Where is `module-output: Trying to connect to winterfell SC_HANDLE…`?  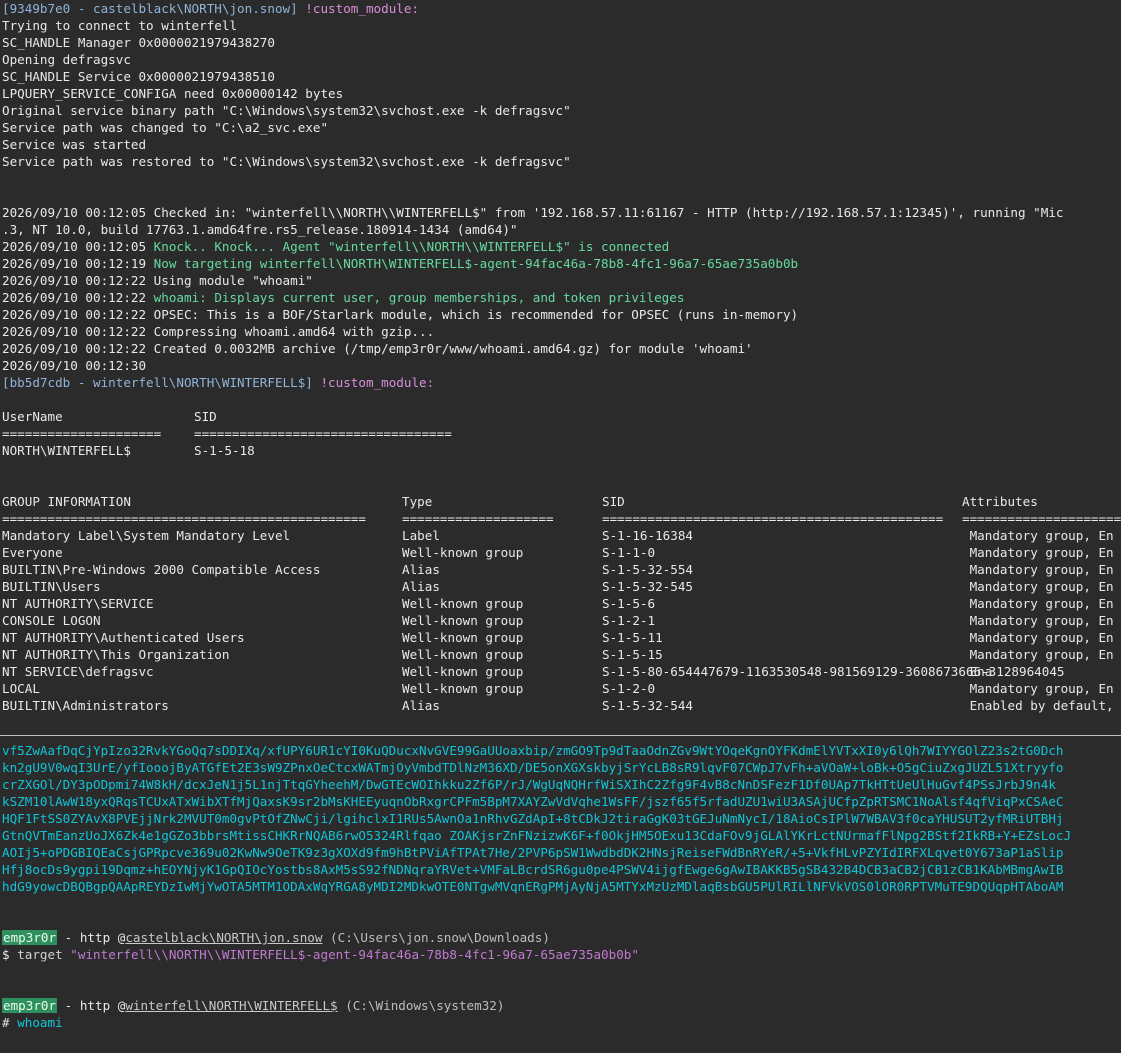
module-output: Trying to connect to winterfell SC_HANDLE… is located at coordinates (560, 93).